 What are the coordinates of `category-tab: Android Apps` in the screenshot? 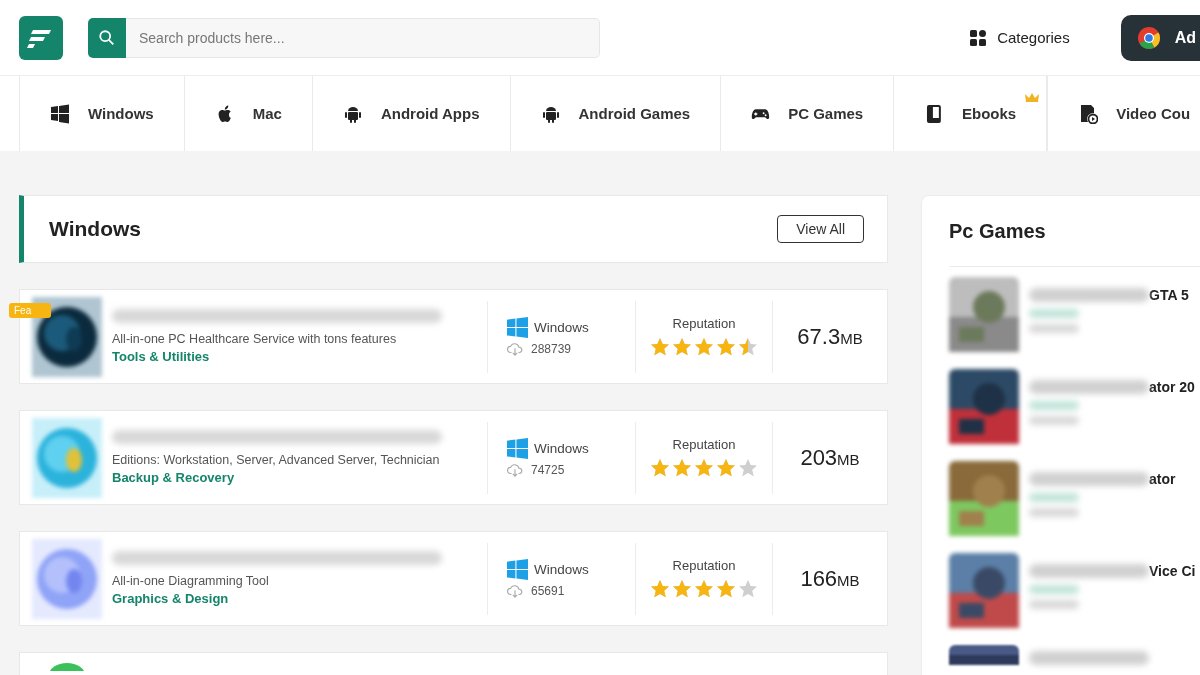 It's located at (410, 113).